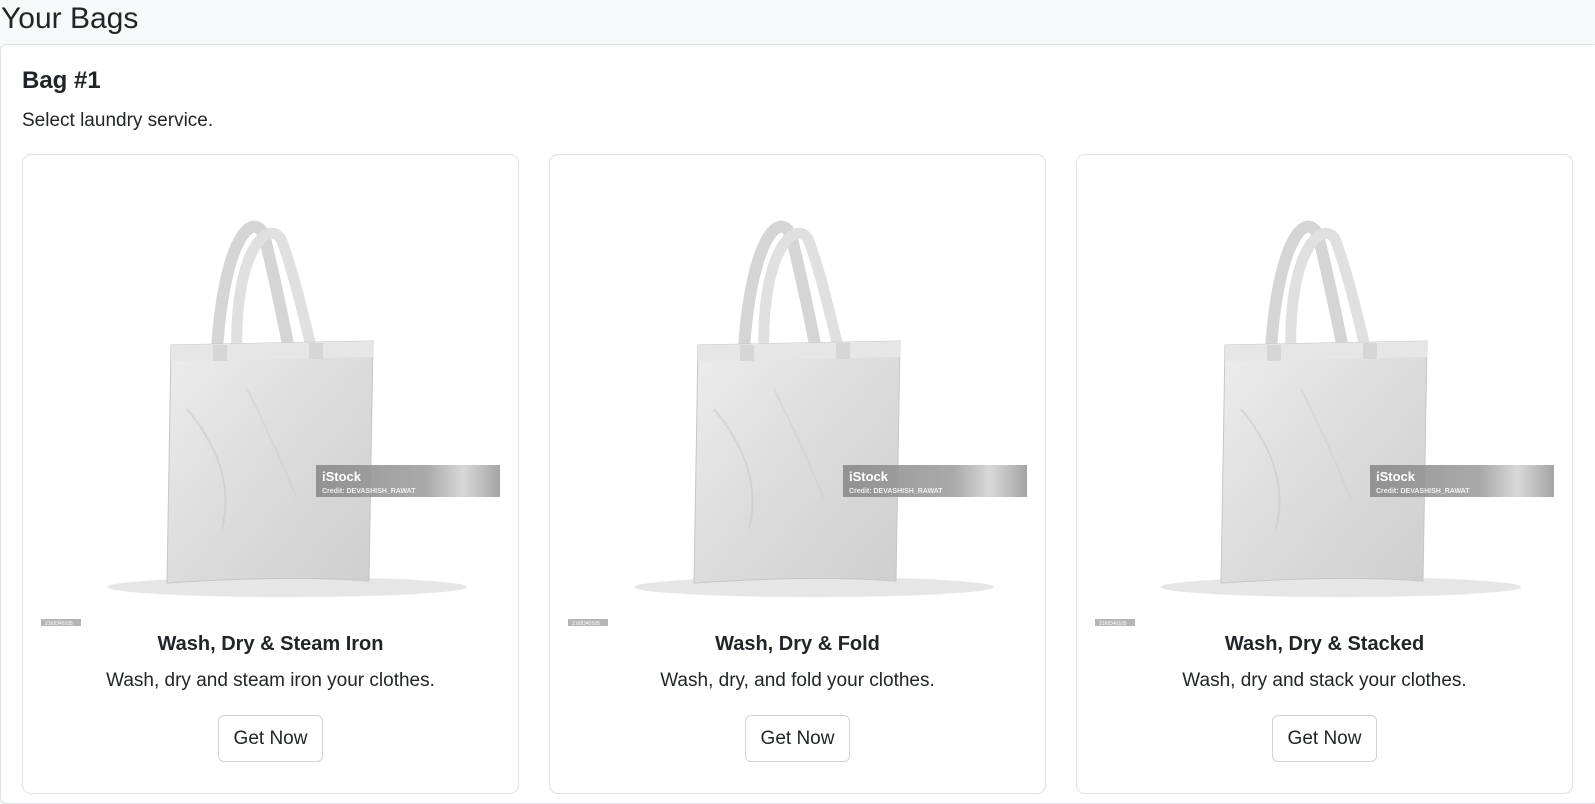 This screenshot has height=804, width=1595. I want to click on service-description: Wash, dry, and fold your clothes., so click(797, 680).